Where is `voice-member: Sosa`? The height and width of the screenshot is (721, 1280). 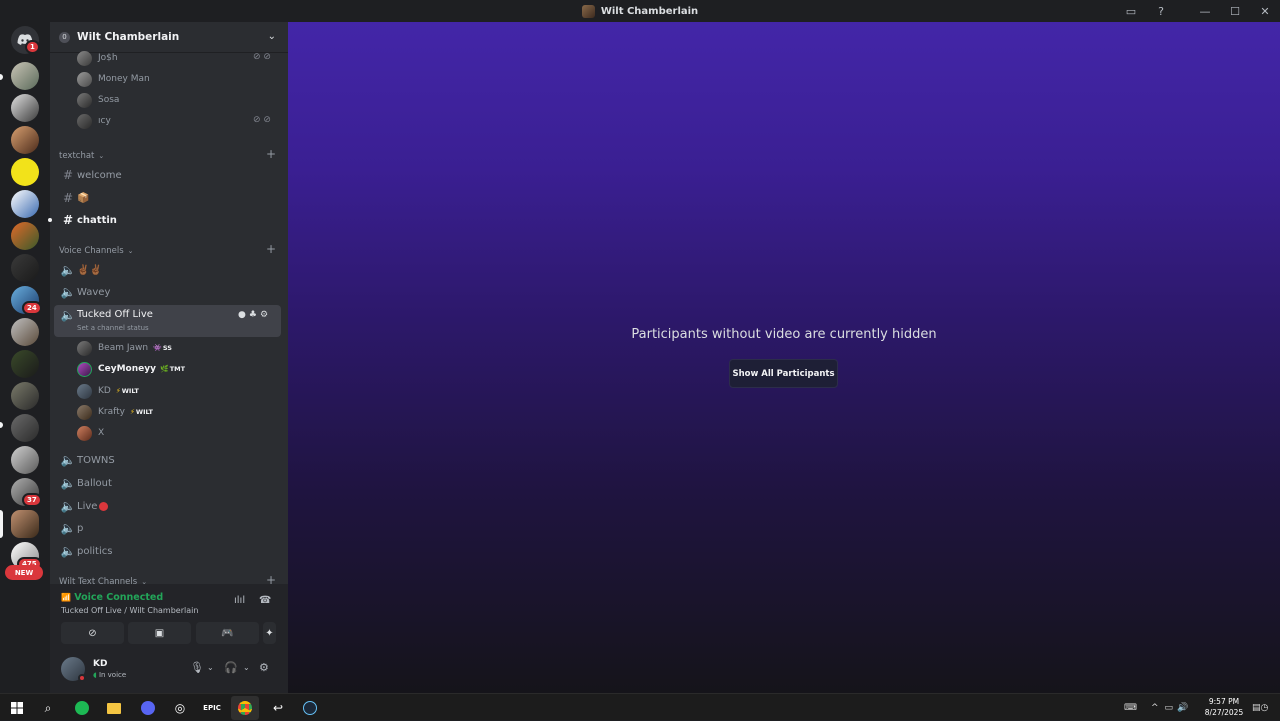
voice-member: Sosa is located at coordinates (98, 100).